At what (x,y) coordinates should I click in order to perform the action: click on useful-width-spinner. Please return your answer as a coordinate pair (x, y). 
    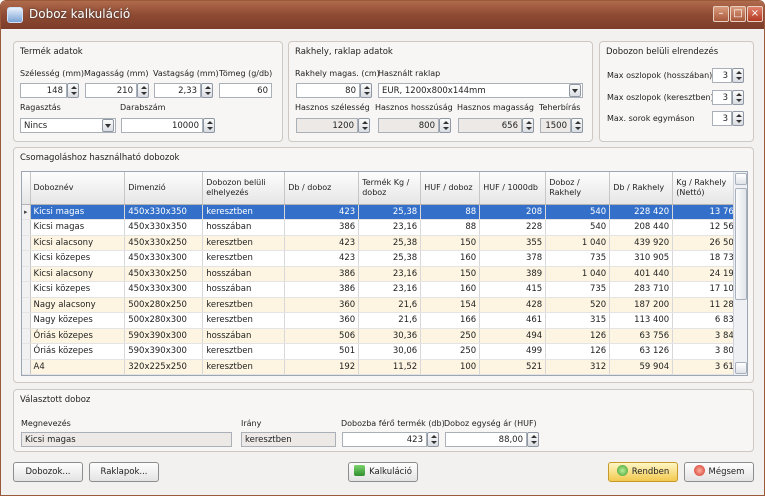
    Looking at the image, I should click on (364, 125).